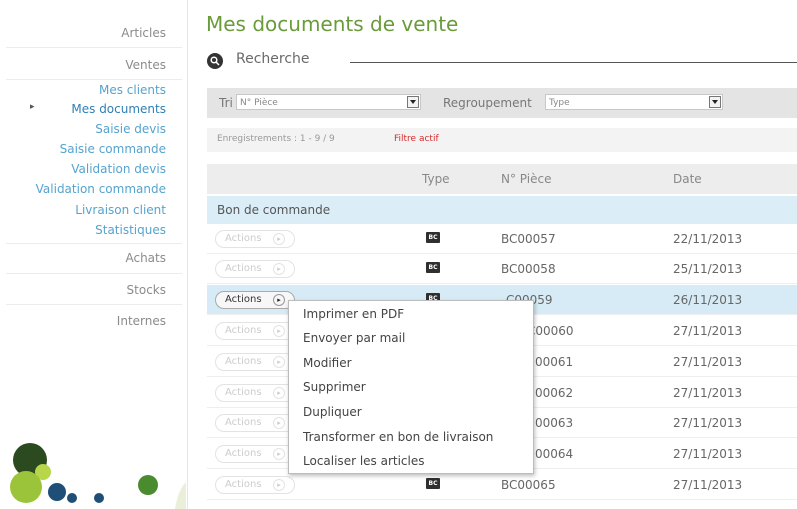 This screenshot has height=509, width=797. I want to click on table-row: Actions ▸ BC BC00057 22/11/2013, so click(502, 239).